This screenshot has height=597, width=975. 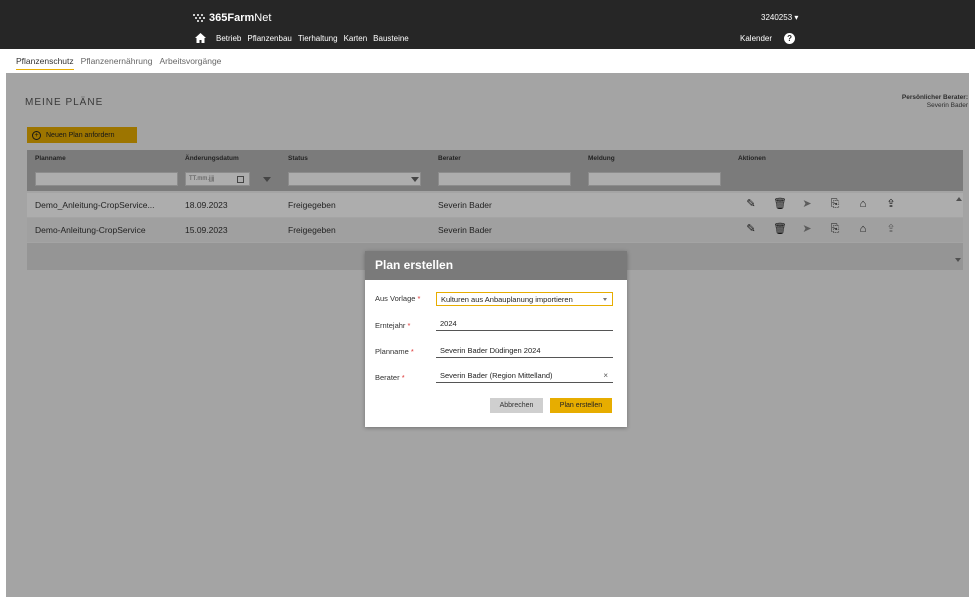 I want to click on advisor-select-value: Severin Bader (Region Mittelland), so click(x=496, y=375).